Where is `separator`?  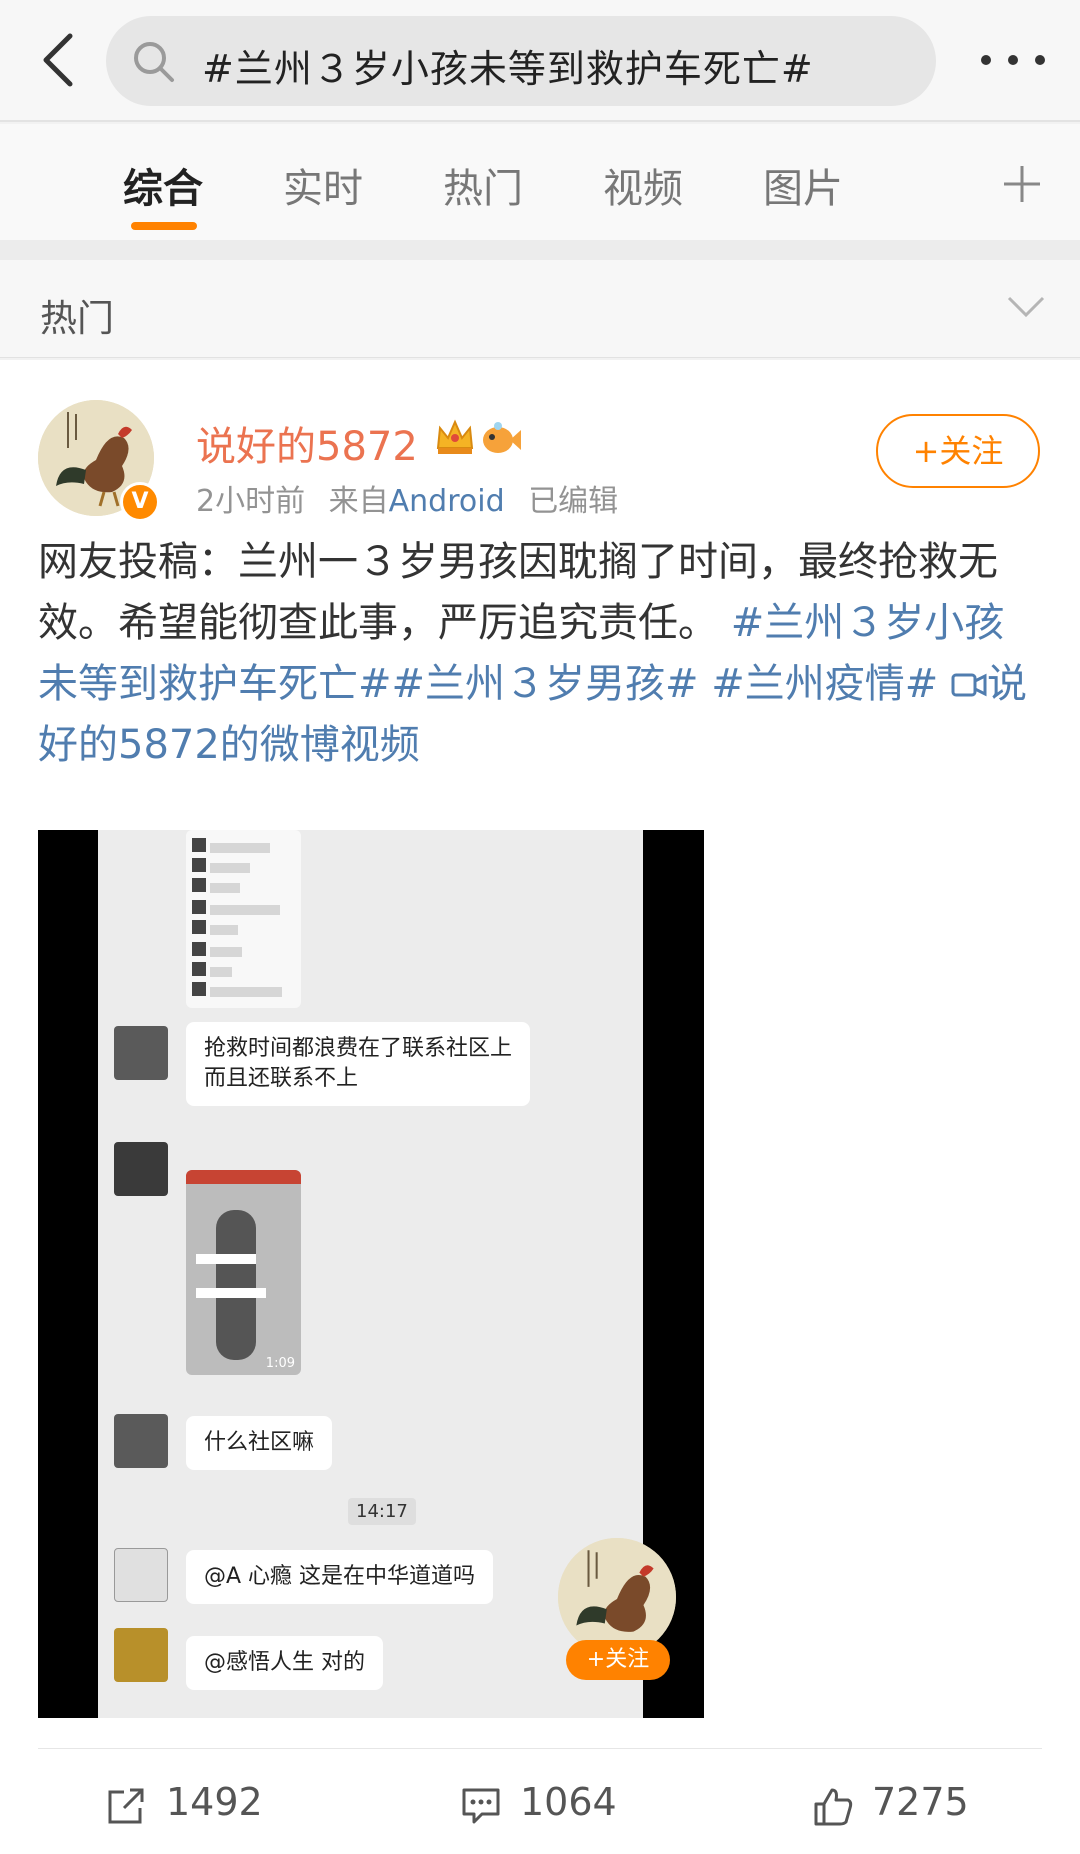
separator is located at coordinates (540, 250).